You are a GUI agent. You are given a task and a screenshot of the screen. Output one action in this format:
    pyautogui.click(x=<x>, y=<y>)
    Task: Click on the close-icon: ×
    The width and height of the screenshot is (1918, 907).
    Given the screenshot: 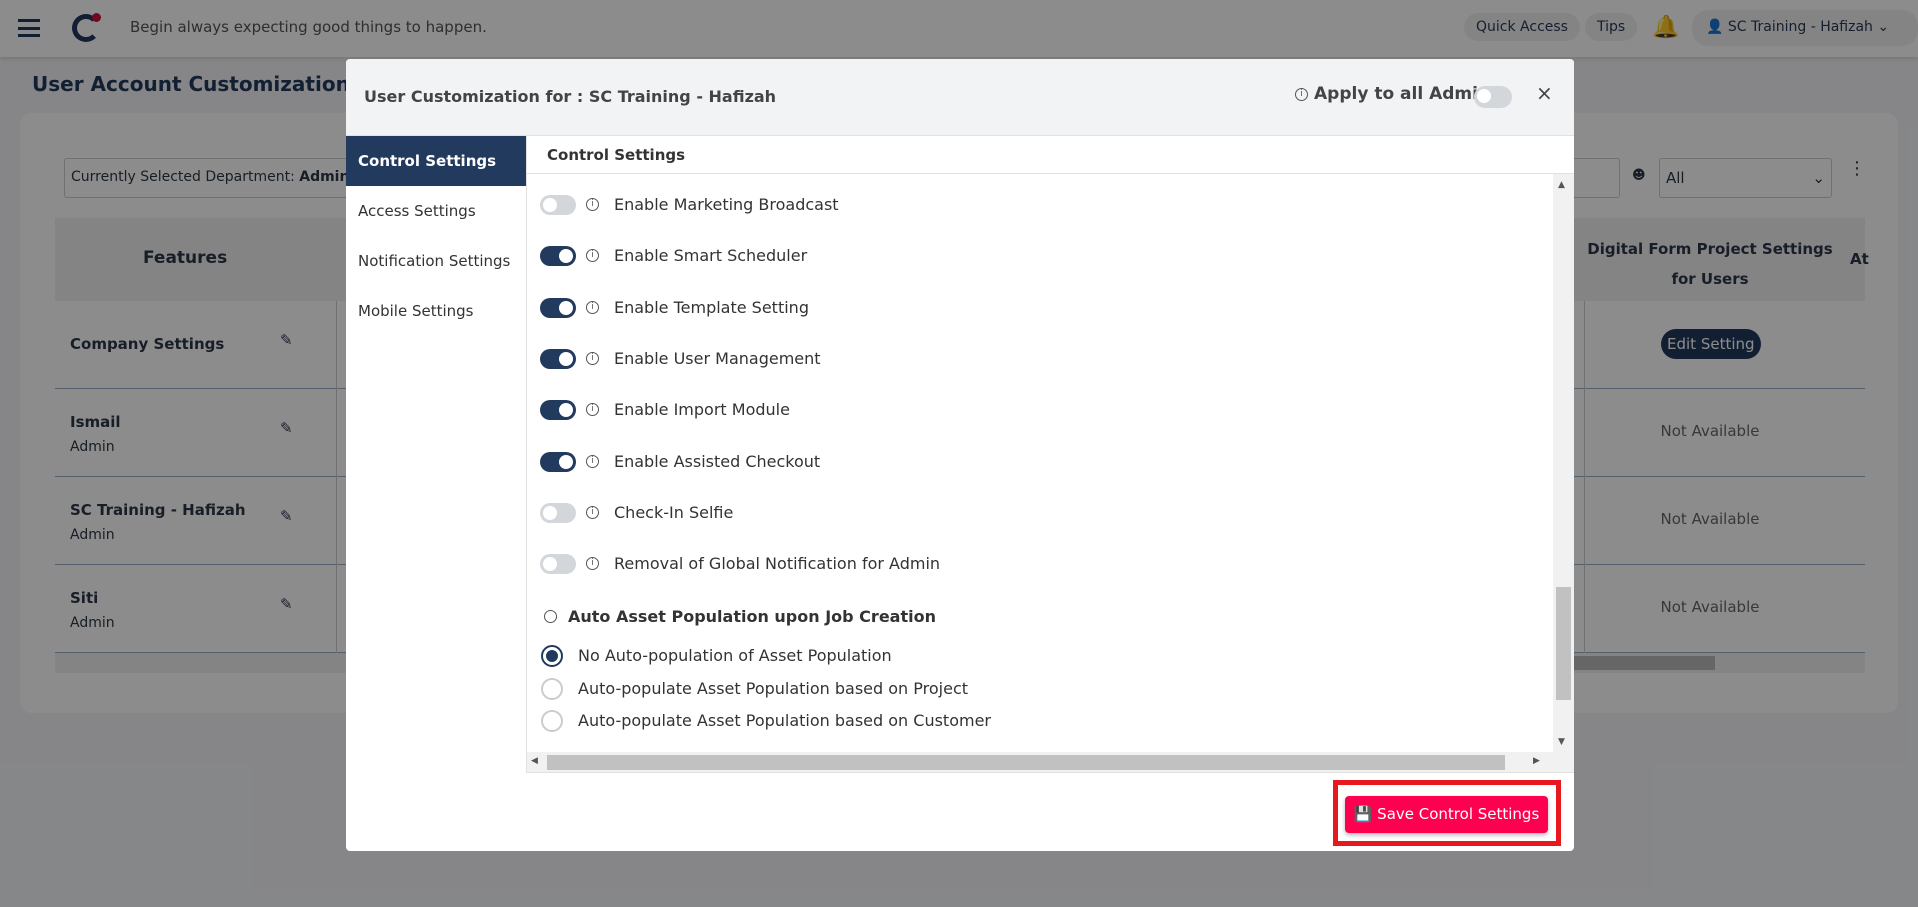 What is the action you would take?
    pyautogui.click(x=1544, y=93)
    